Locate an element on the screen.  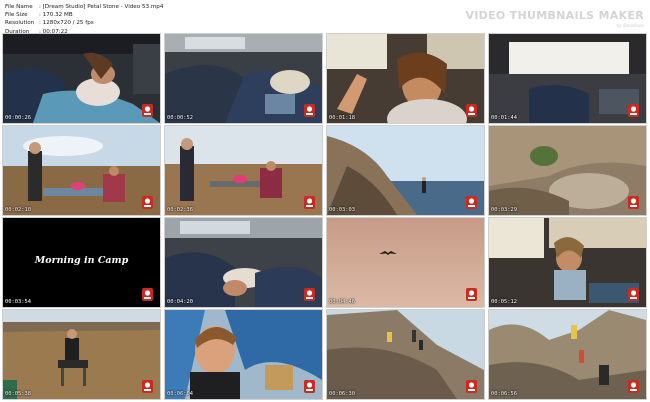
thumbnail-13: 00:05:38 is located at coordinates (81, 354).